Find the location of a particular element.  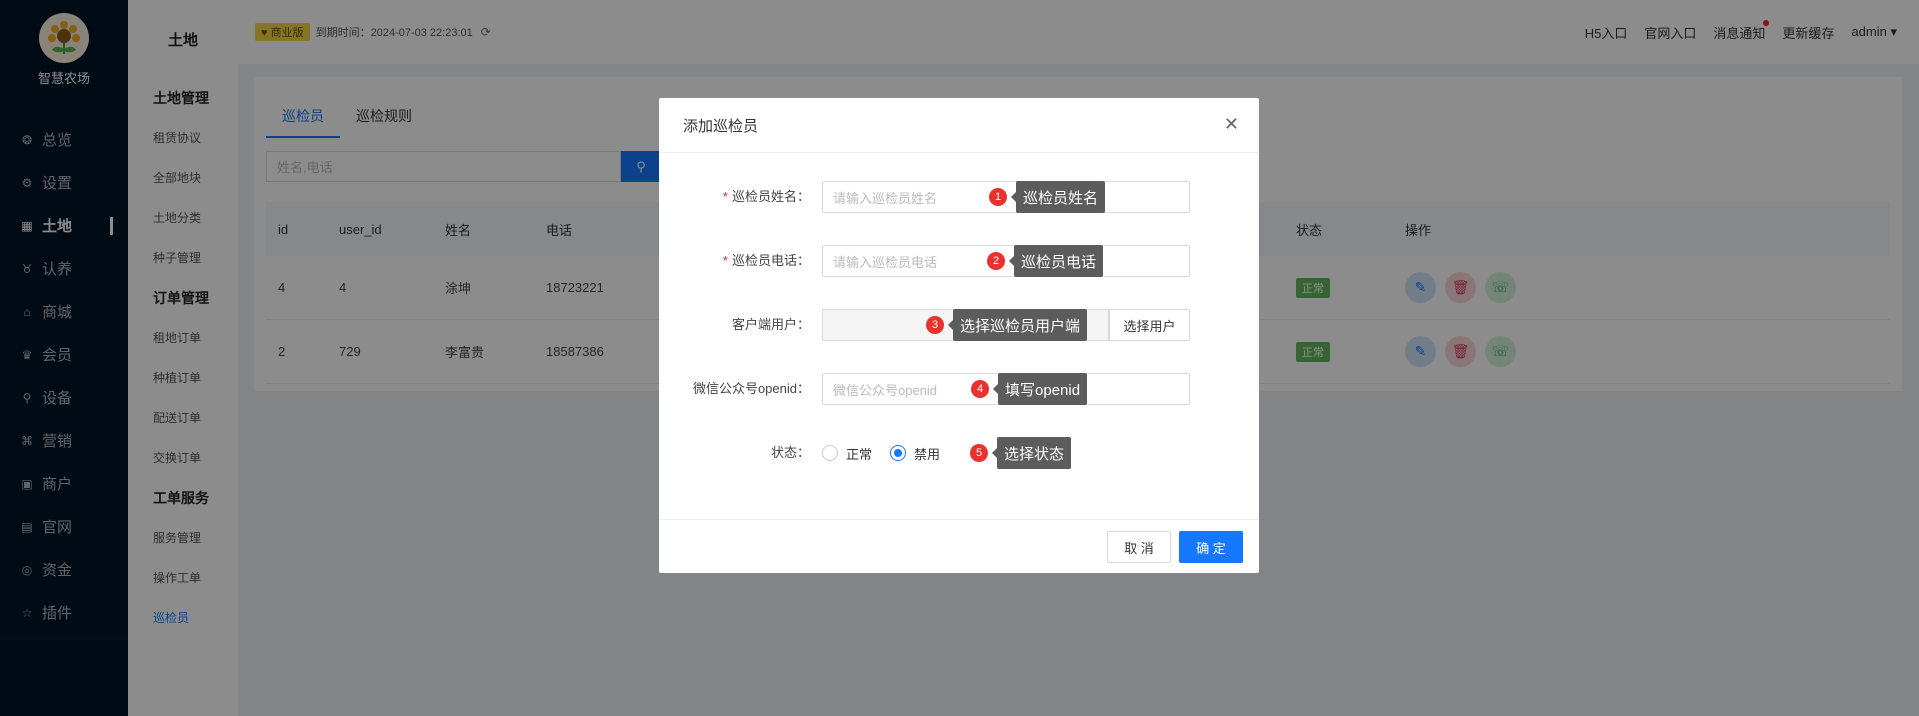

select-user-button: 选择用户 is located at coordinates (1149, 325).